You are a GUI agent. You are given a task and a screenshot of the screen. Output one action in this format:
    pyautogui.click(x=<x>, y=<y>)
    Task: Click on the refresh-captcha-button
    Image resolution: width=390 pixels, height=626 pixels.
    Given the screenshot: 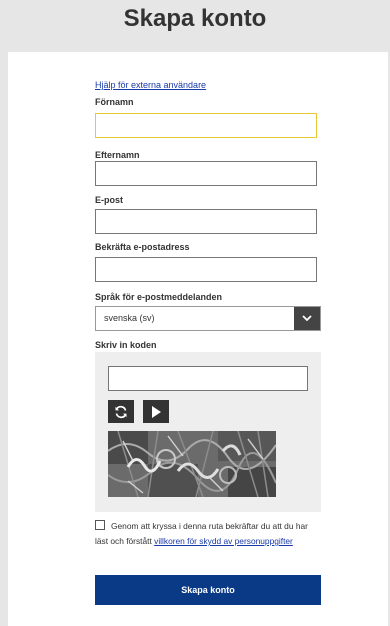 What is the action you would take?
    pyautogui.click(x=121, y=411)
    